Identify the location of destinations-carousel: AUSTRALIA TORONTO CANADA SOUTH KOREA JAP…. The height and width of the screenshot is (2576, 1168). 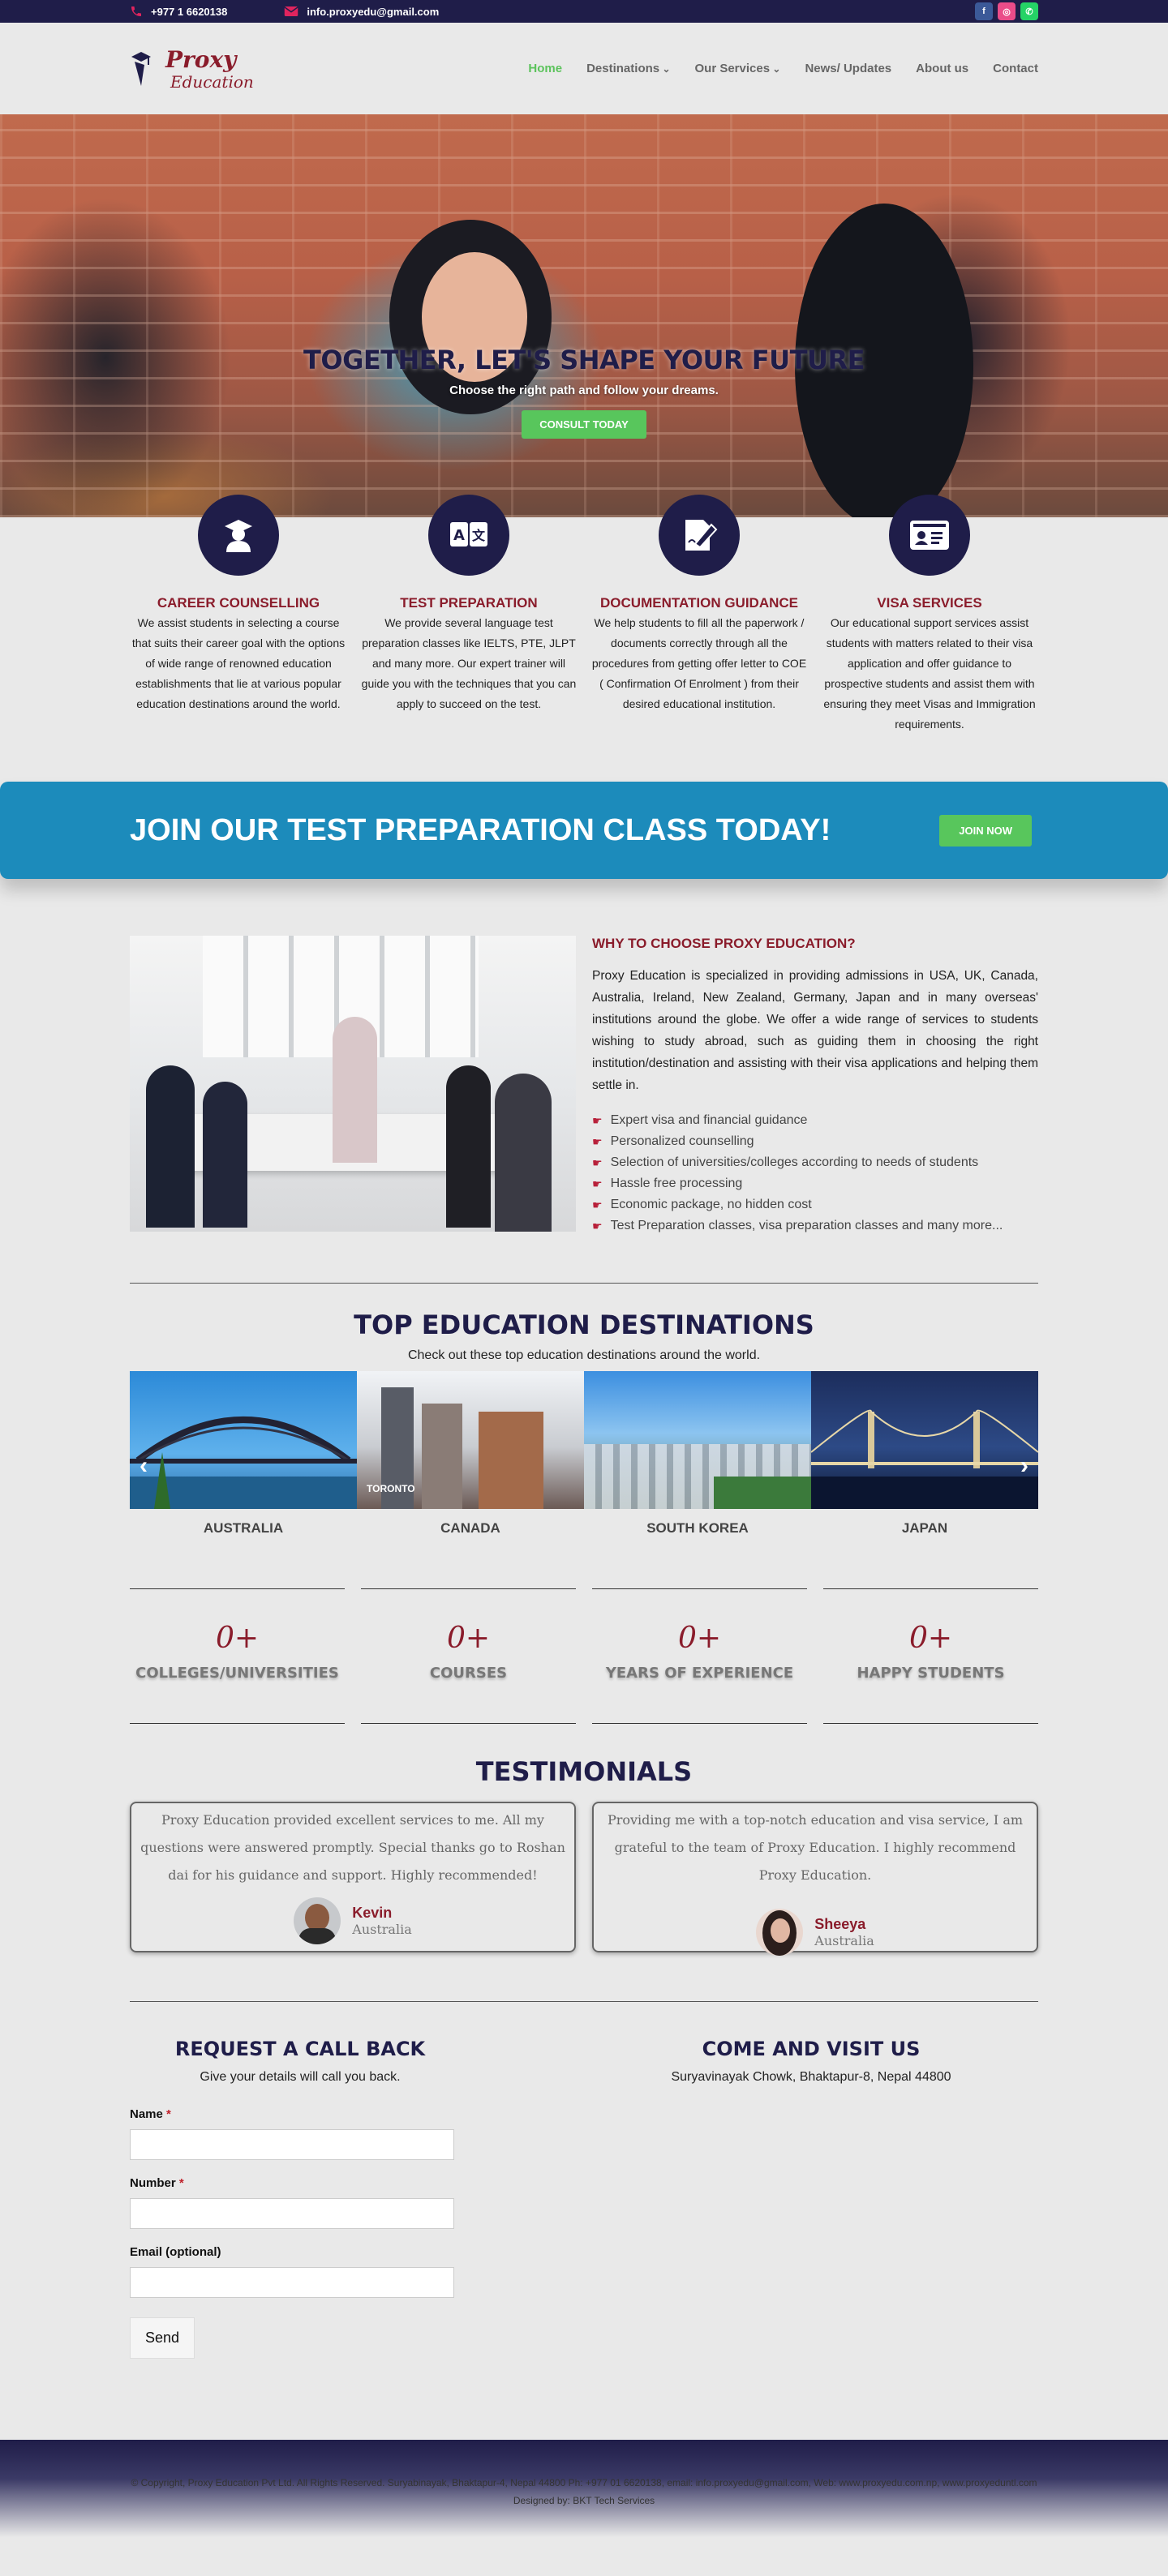
(584, 1454).